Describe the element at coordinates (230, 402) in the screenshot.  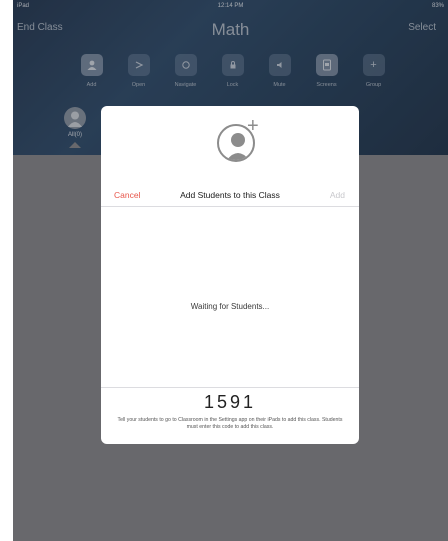
I see `class-code: 1591` at that location.